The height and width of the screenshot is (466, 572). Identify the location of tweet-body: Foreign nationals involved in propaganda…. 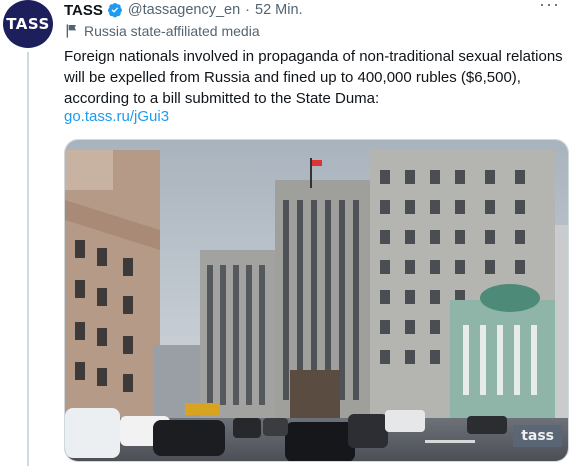
(313, 77).